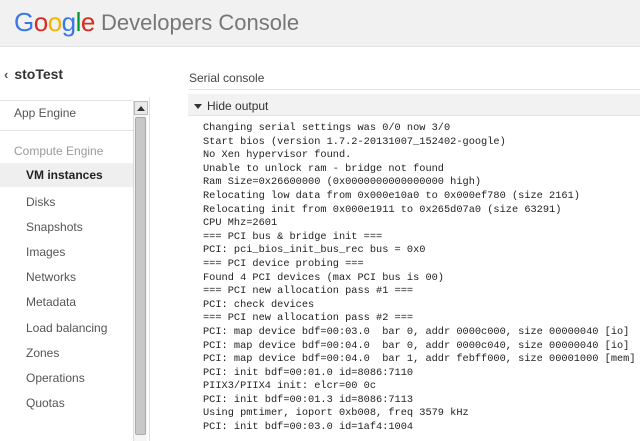 The width and height of the screenshot is (640, 441). Describe the element at coordinates (293, 236) in the screenshot. I see `console-line: === PCI bus & bridge init ===` at that location.